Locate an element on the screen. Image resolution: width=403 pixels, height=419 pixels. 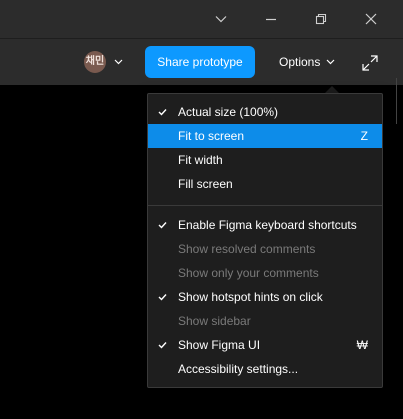
menu-item-label: Show only your comments is located at coordinates (248, 273).